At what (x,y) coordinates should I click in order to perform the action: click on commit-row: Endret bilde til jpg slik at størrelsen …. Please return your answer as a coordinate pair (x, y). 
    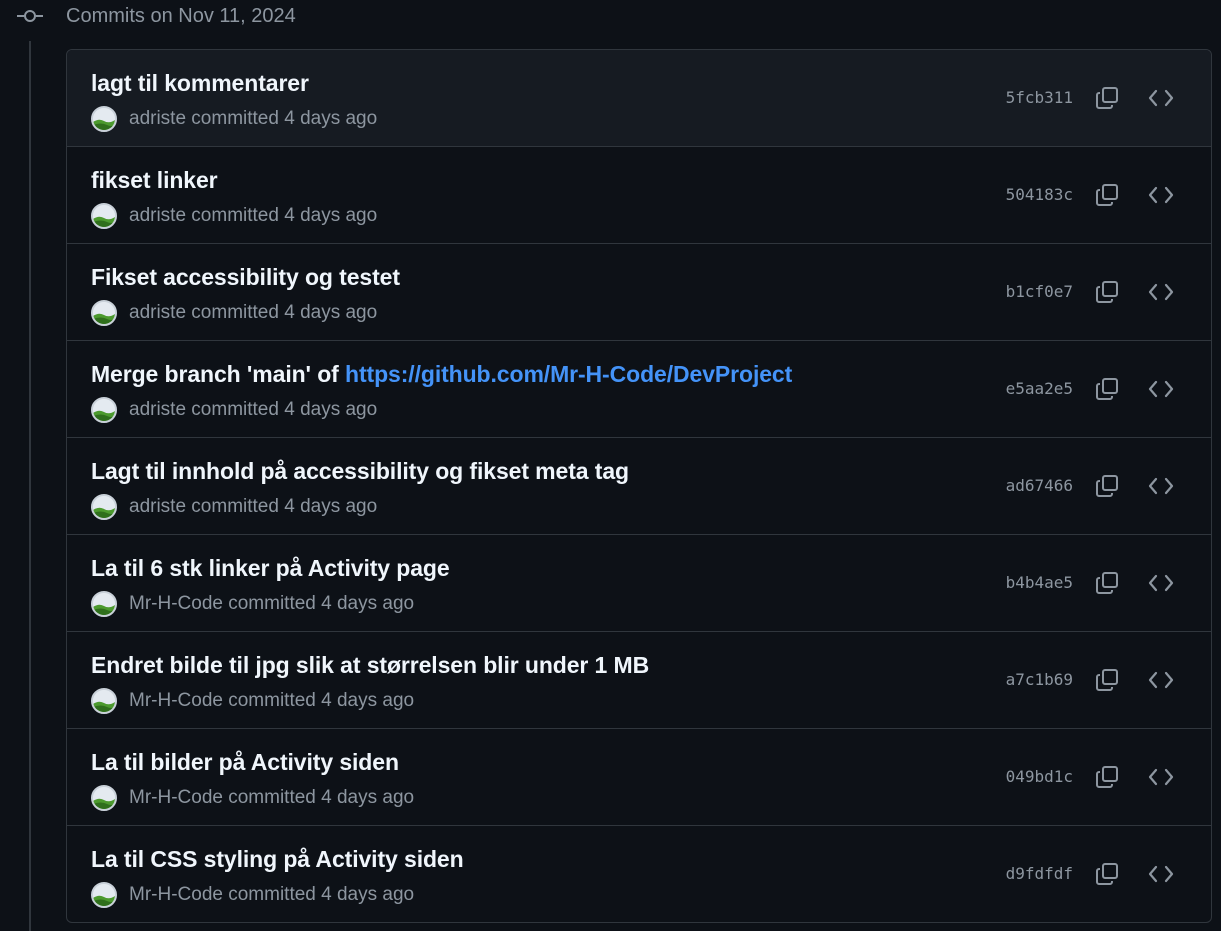
    Looking at the image, I should click on (639, 679).